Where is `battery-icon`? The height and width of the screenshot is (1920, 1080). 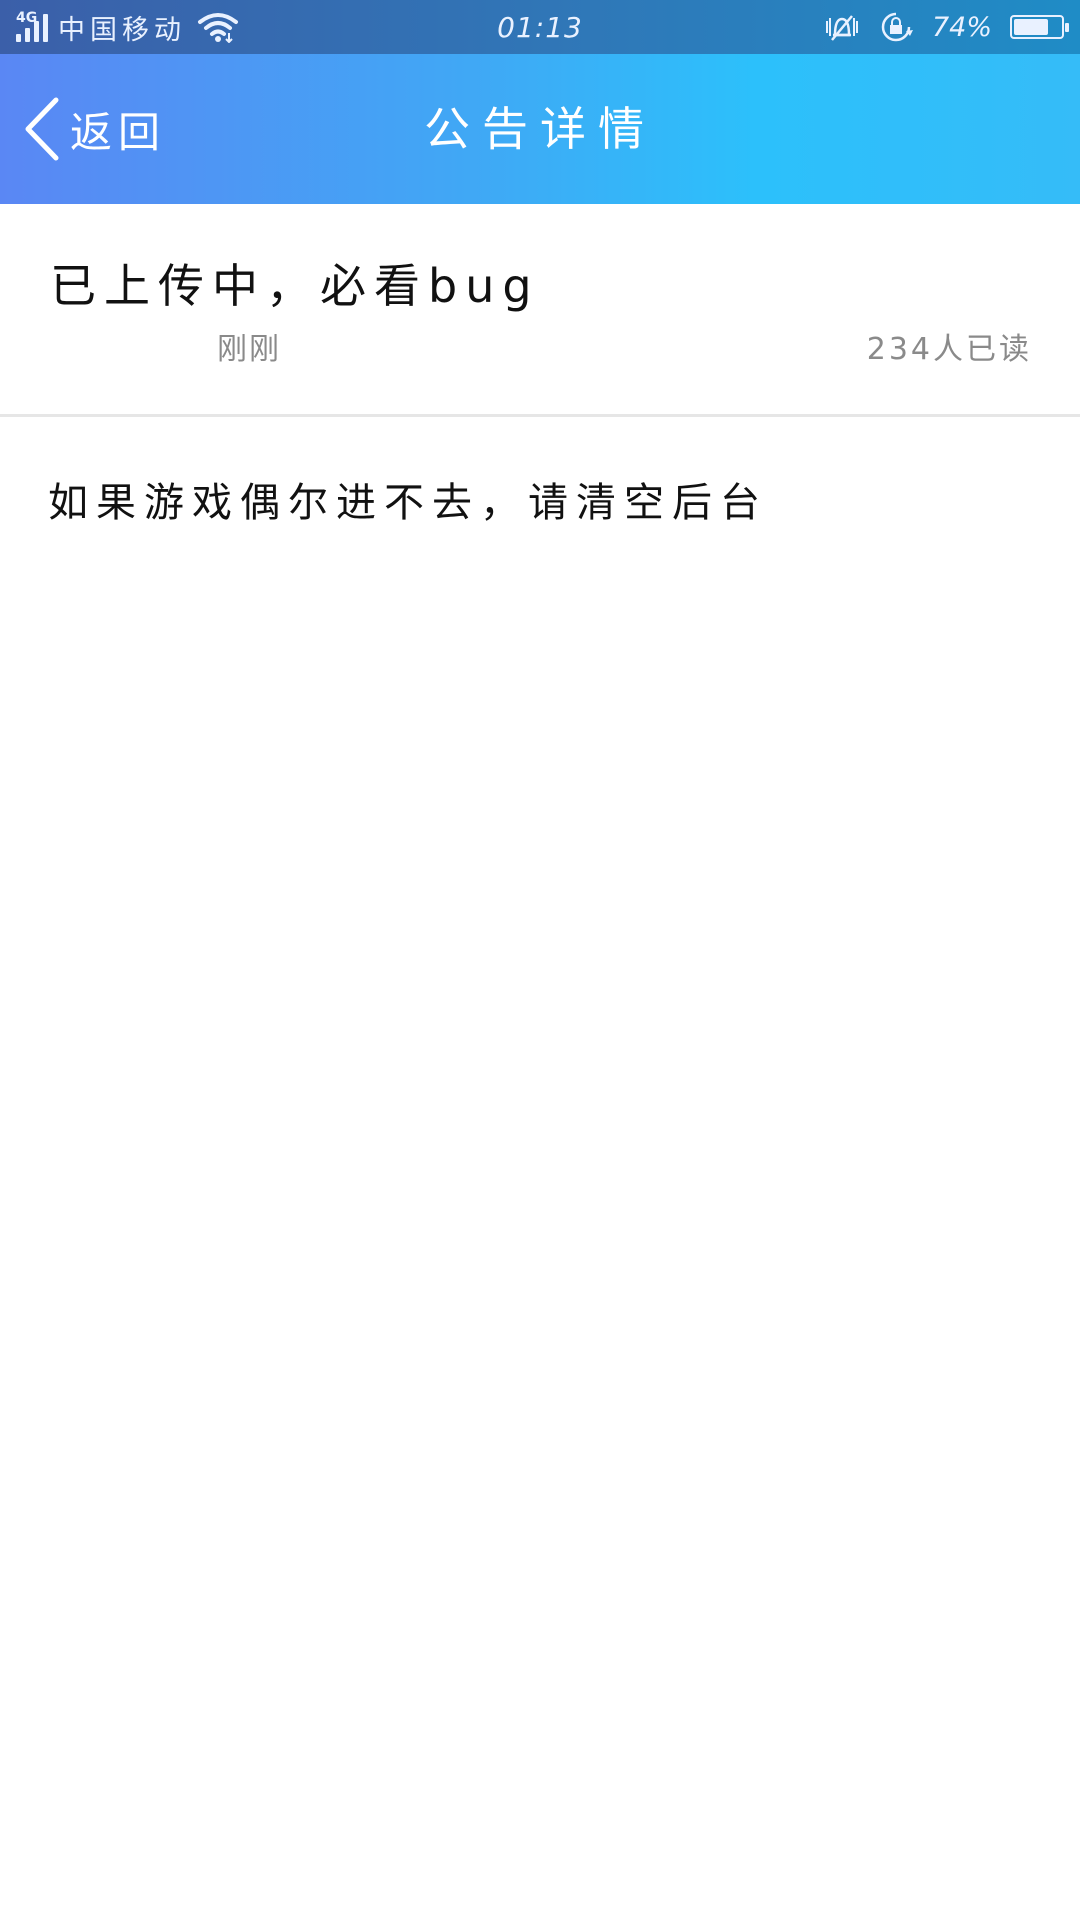 battery-icon is located at coordinates (1039, 27).